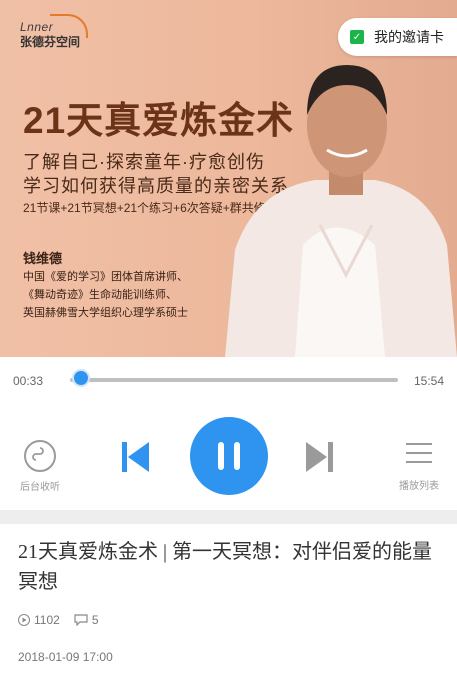 This screenshot has height=681, width=457. I want to click on logo: Lnner 张德芬空间, so click(54, 32).